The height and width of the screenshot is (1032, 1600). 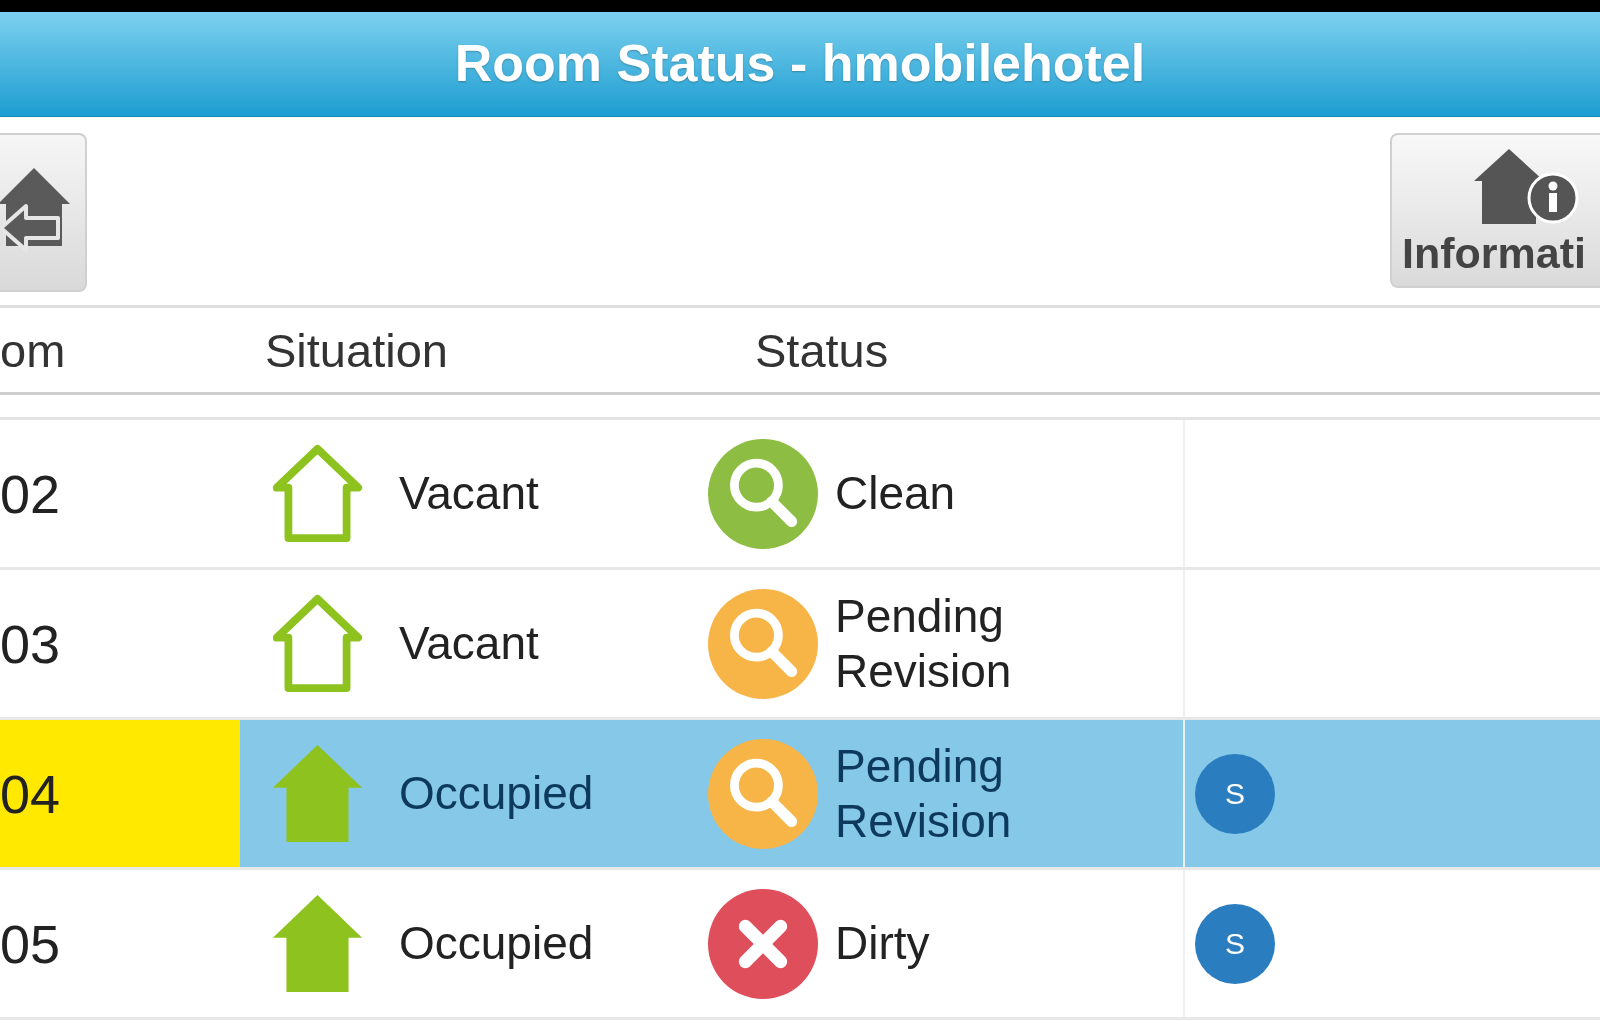 What do you see at coordinates (30, 943) in the screenshot?
I see `room-number: 05` at bounding box center [30, 943].